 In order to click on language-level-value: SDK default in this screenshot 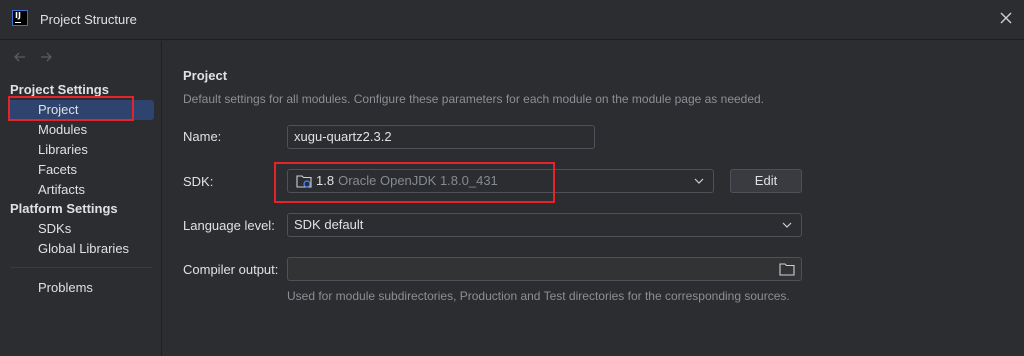, I will do `click(329, 224)`.